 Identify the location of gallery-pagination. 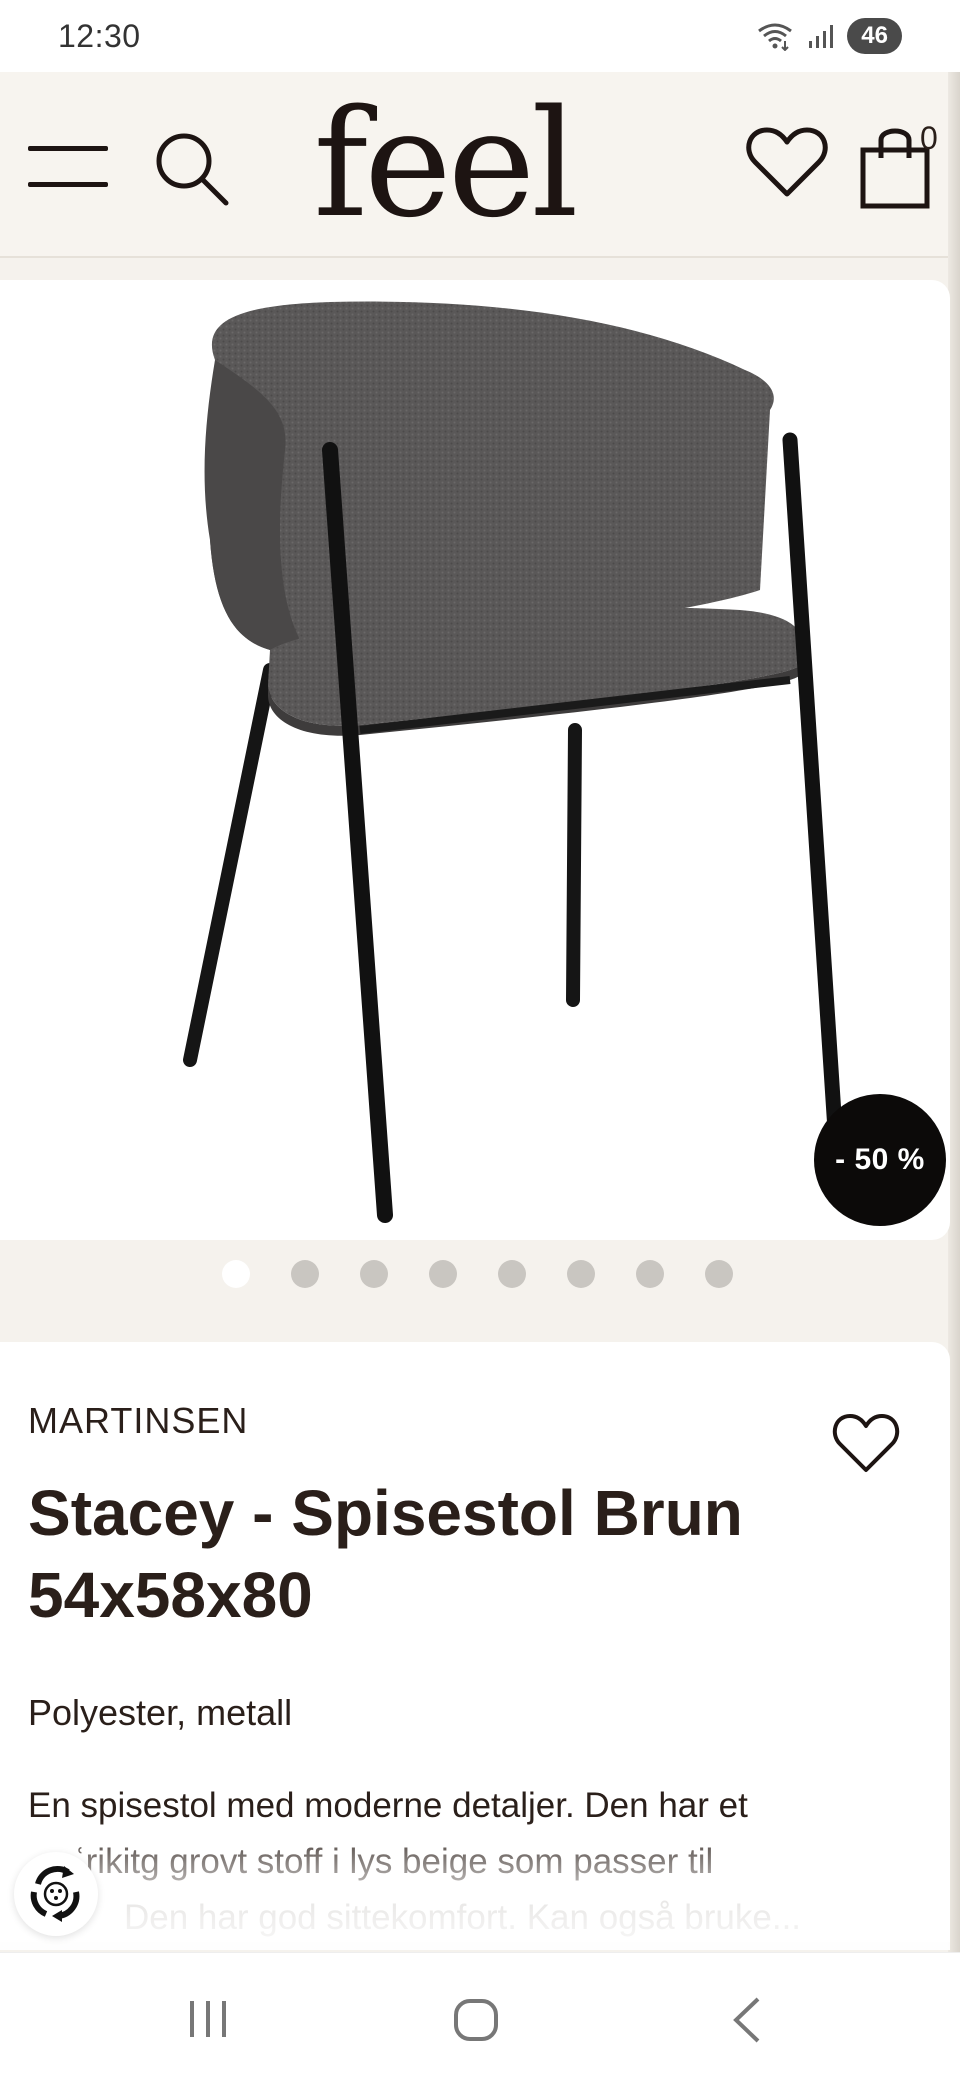
(477, 1274).